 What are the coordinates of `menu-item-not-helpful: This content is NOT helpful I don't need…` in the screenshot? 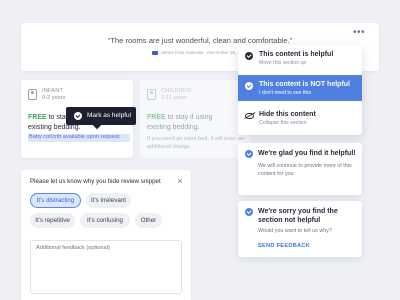 It's located at (300, 88).